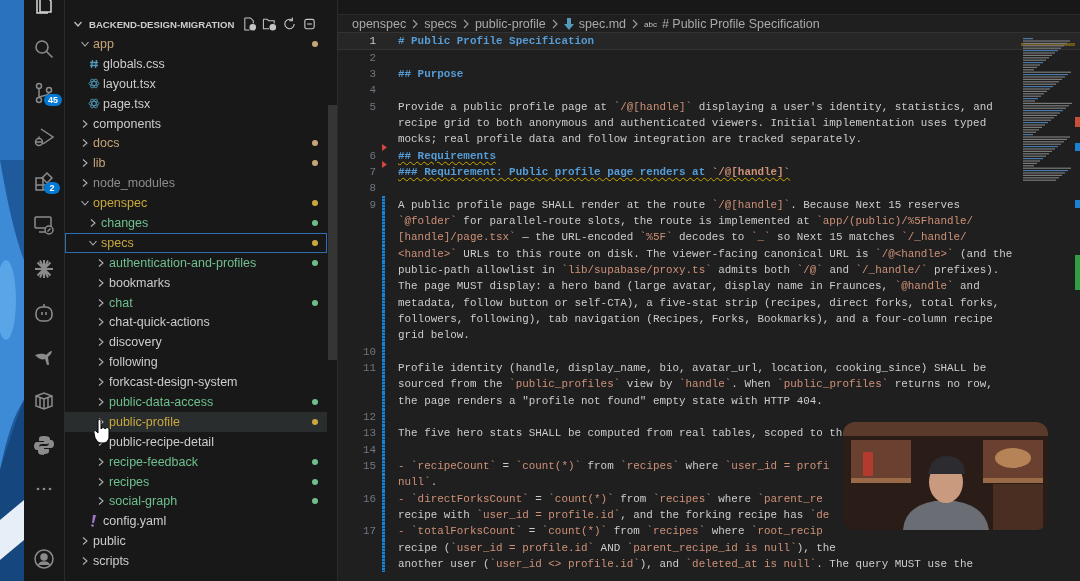 Image resolution: width=1080 pixels, height=581 pixels. What do you see at coordinates (290, 24) in the screenshot?
I see `refresh-icon` at bounding box center [290, 24].